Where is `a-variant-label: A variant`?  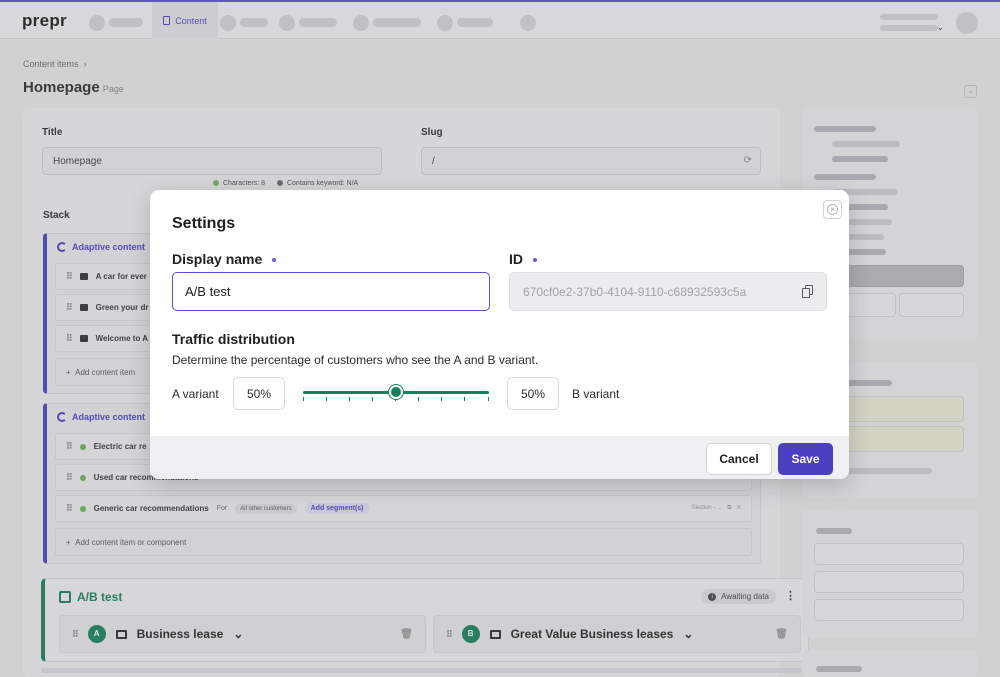
a-variant-label: A variant is located at coordinates (195, 394).